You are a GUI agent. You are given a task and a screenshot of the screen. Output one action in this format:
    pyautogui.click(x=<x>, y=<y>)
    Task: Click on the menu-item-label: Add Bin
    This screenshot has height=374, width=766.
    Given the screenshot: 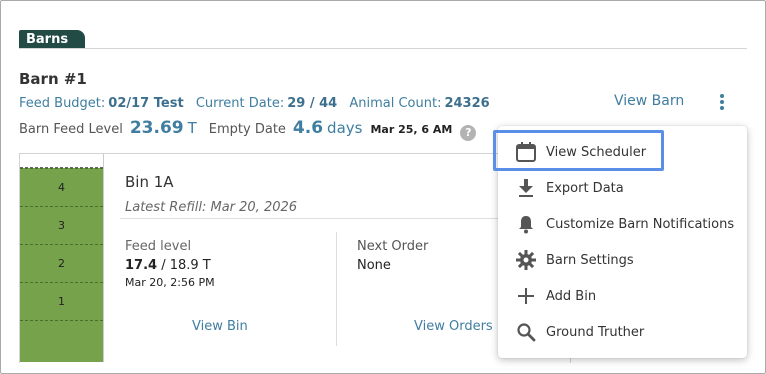 What is the action you would take?
    pyautogui.click(x=571, y=296)
    